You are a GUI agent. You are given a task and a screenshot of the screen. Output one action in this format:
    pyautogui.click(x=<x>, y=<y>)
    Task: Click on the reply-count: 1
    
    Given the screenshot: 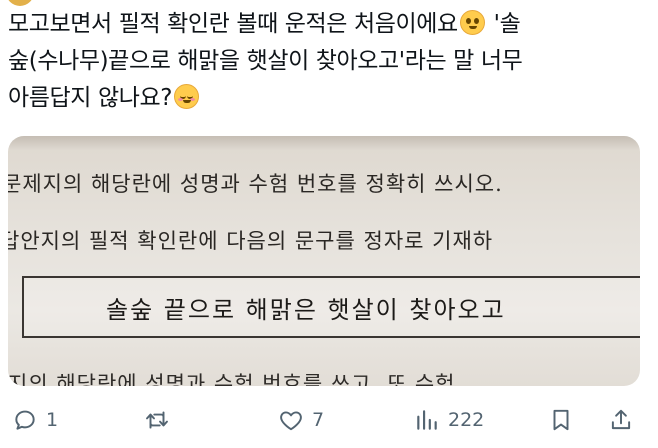 What is the action you would take?
    pyautogui.click(x=52, y=420)
    